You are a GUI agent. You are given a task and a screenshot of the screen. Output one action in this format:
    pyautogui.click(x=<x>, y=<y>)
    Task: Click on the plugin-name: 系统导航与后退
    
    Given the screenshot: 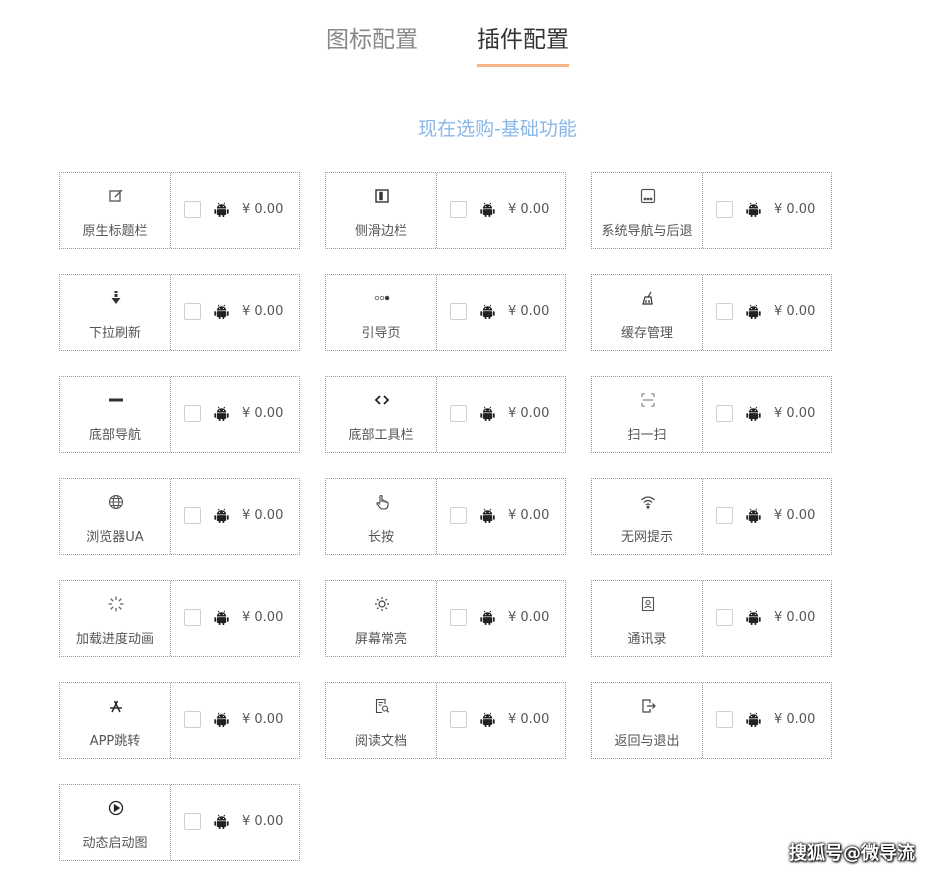 What is the action you would take?
    pyautogui.click(x=647, y=231)
    